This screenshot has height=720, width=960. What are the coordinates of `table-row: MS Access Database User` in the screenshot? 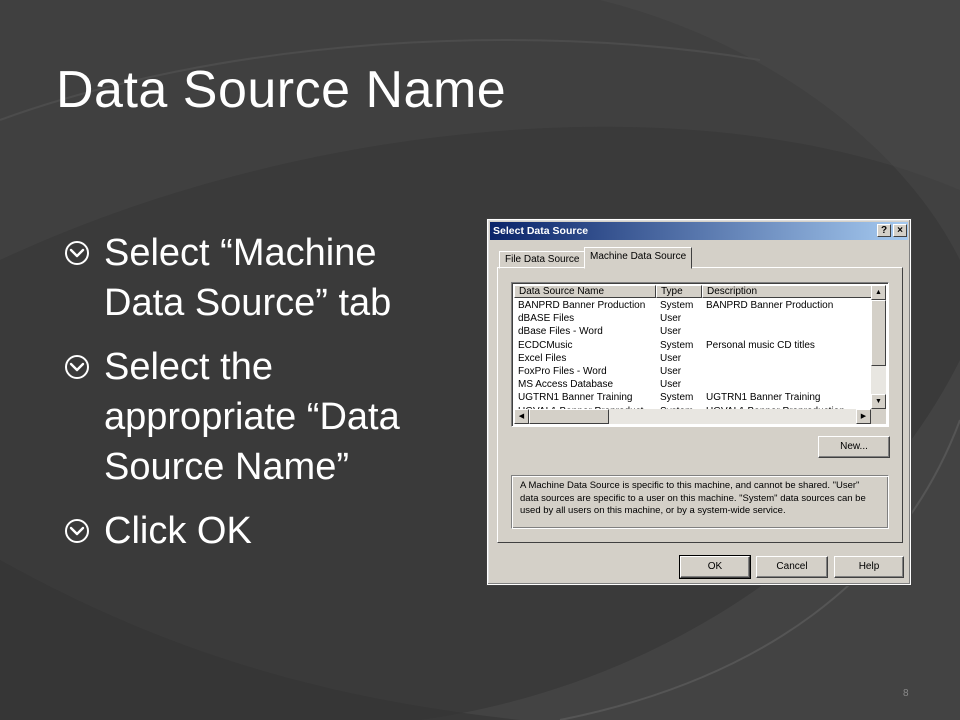 It's located at (693, 384).